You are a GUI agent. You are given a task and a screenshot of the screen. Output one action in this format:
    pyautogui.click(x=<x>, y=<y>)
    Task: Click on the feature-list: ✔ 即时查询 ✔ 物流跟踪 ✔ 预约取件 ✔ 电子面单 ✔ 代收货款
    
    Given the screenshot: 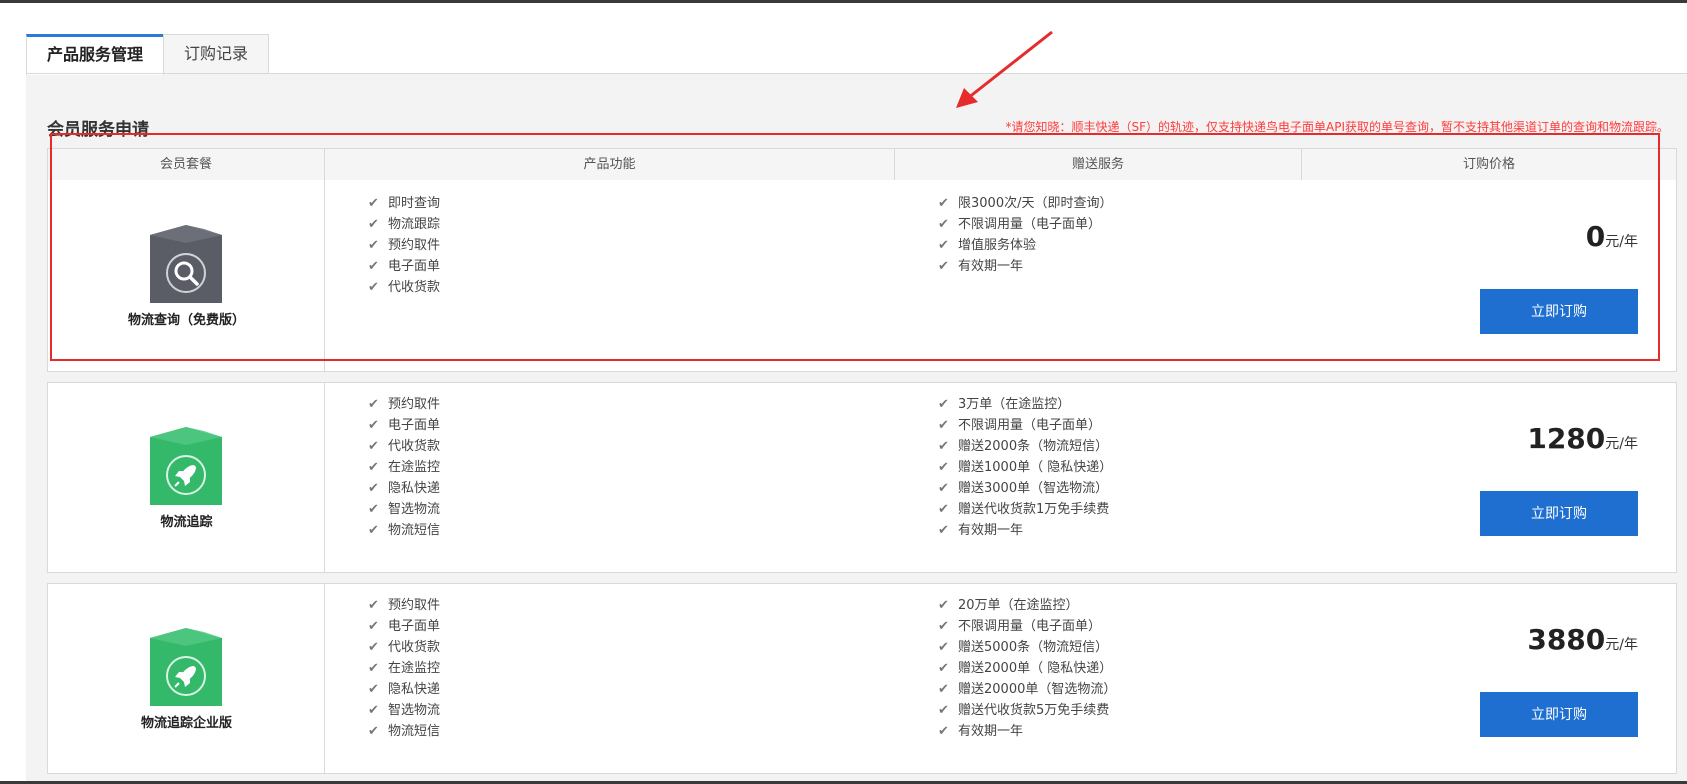 What is the action you would take?
    pyautogui.click(x=404, y=245)
    